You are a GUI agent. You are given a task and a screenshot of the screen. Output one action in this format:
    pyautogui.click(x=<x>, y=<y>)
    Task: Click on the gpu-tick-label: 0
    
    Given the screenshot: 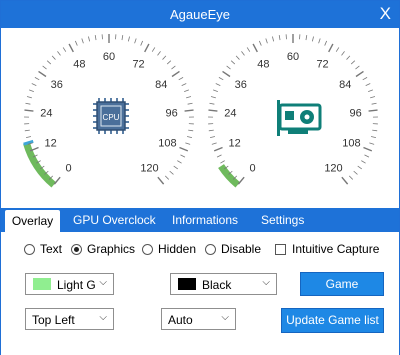 What is the action you would take?
    pyautogui.click(x=252, y=168)
    